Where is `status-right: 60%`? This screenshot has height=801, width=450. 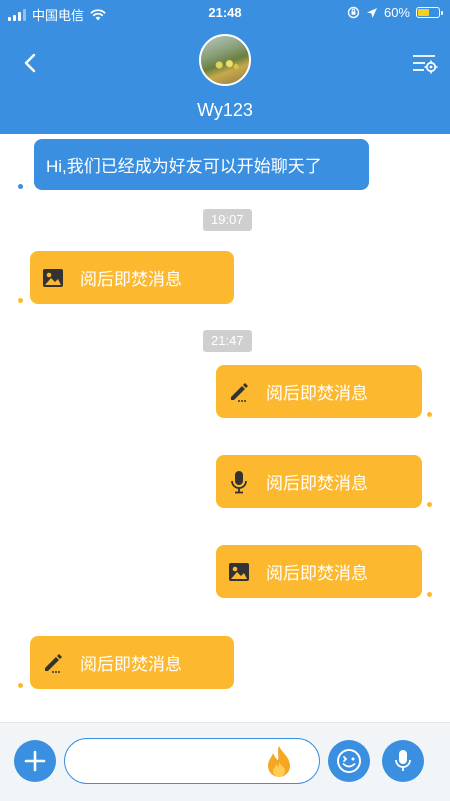 status-right: 60% is located at coordinates (395, 12).